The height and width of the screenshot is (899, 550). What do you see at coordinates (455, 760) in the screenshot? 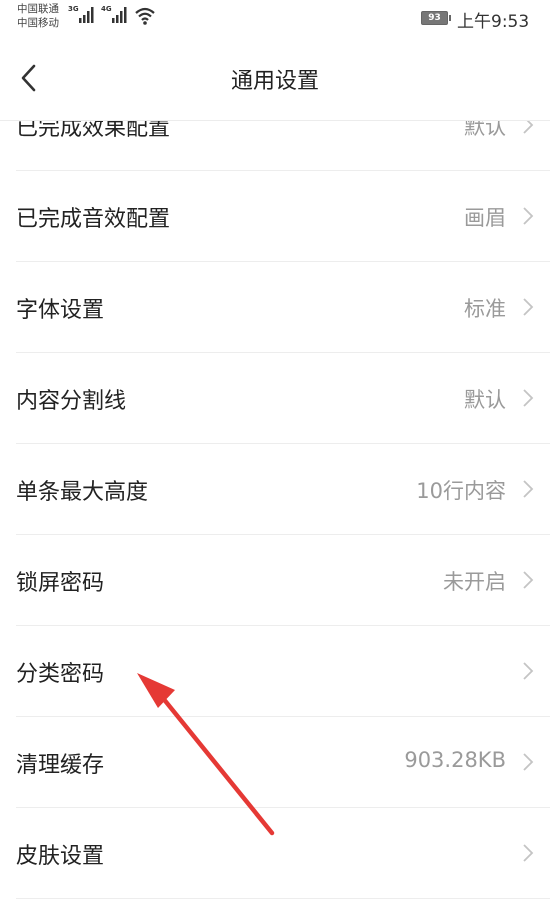
I see `setting-value: 903.28KB` at bounding box center [455, 760].